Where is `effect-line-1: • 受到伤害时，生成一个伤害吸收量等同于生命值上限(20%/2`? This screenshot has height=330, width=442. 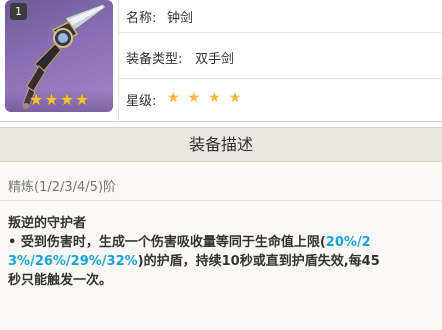
effect-line-1: • 受到伤害时，生成一个伤害吸收量等同于生命值上限(20%/2 is located at coordinates (223, 242).